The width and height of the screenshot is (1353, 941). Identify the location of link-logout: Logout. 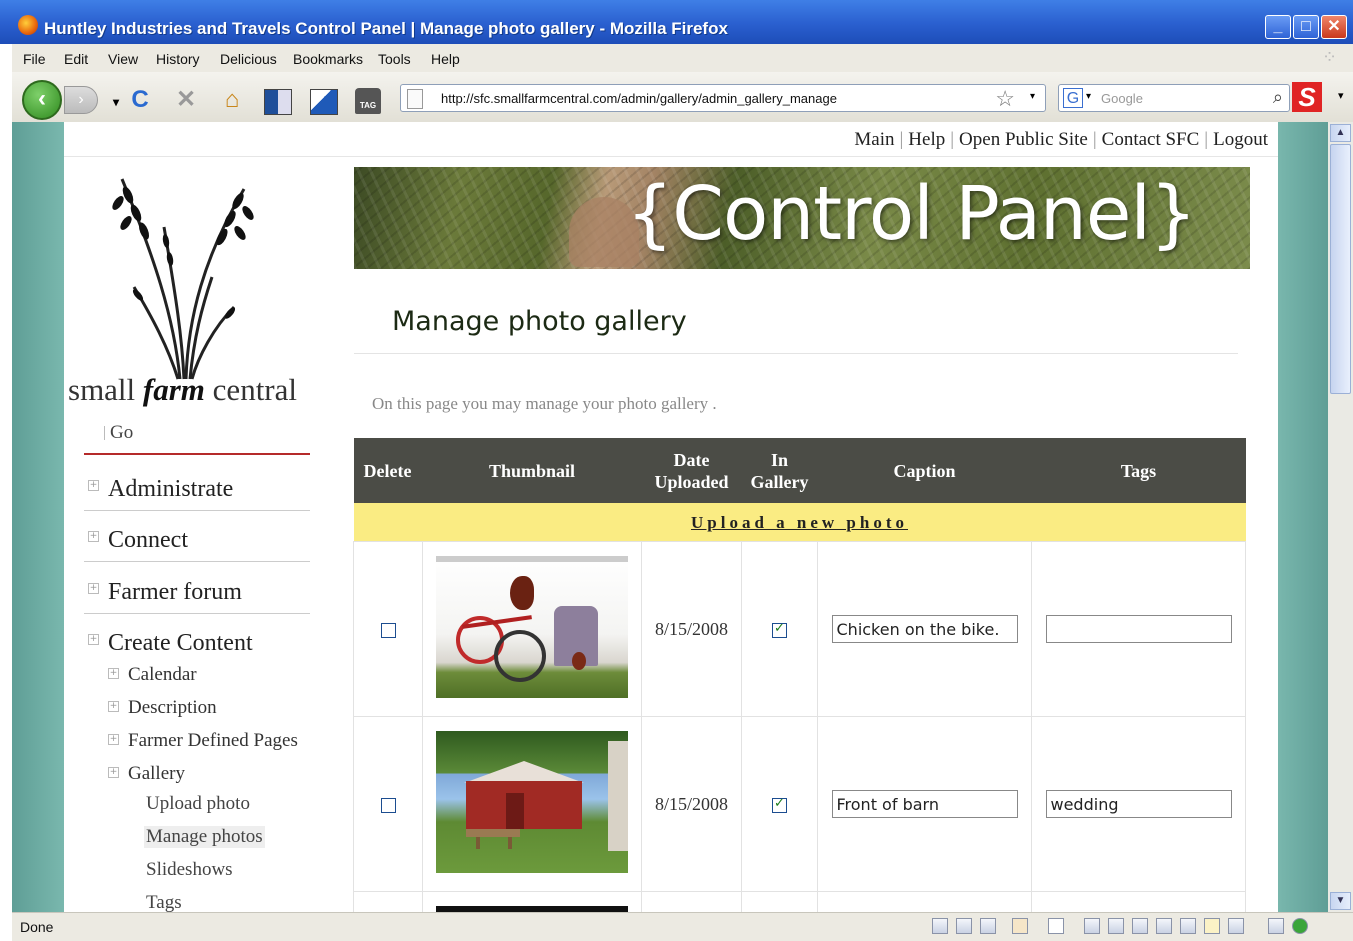
(1240, 139).